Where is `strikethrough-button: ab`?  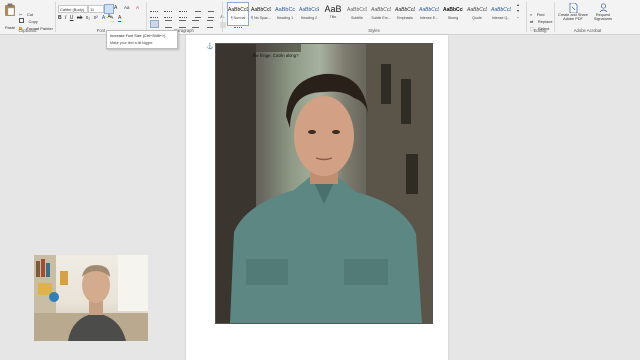
strikethrough-button: ab is located at coordinates (80, 18).